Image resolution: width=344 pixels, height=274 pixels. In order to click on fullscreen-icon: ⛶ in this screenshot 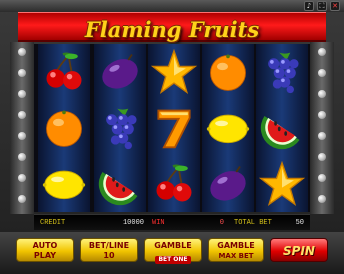, I will do `click(322, 6)`.